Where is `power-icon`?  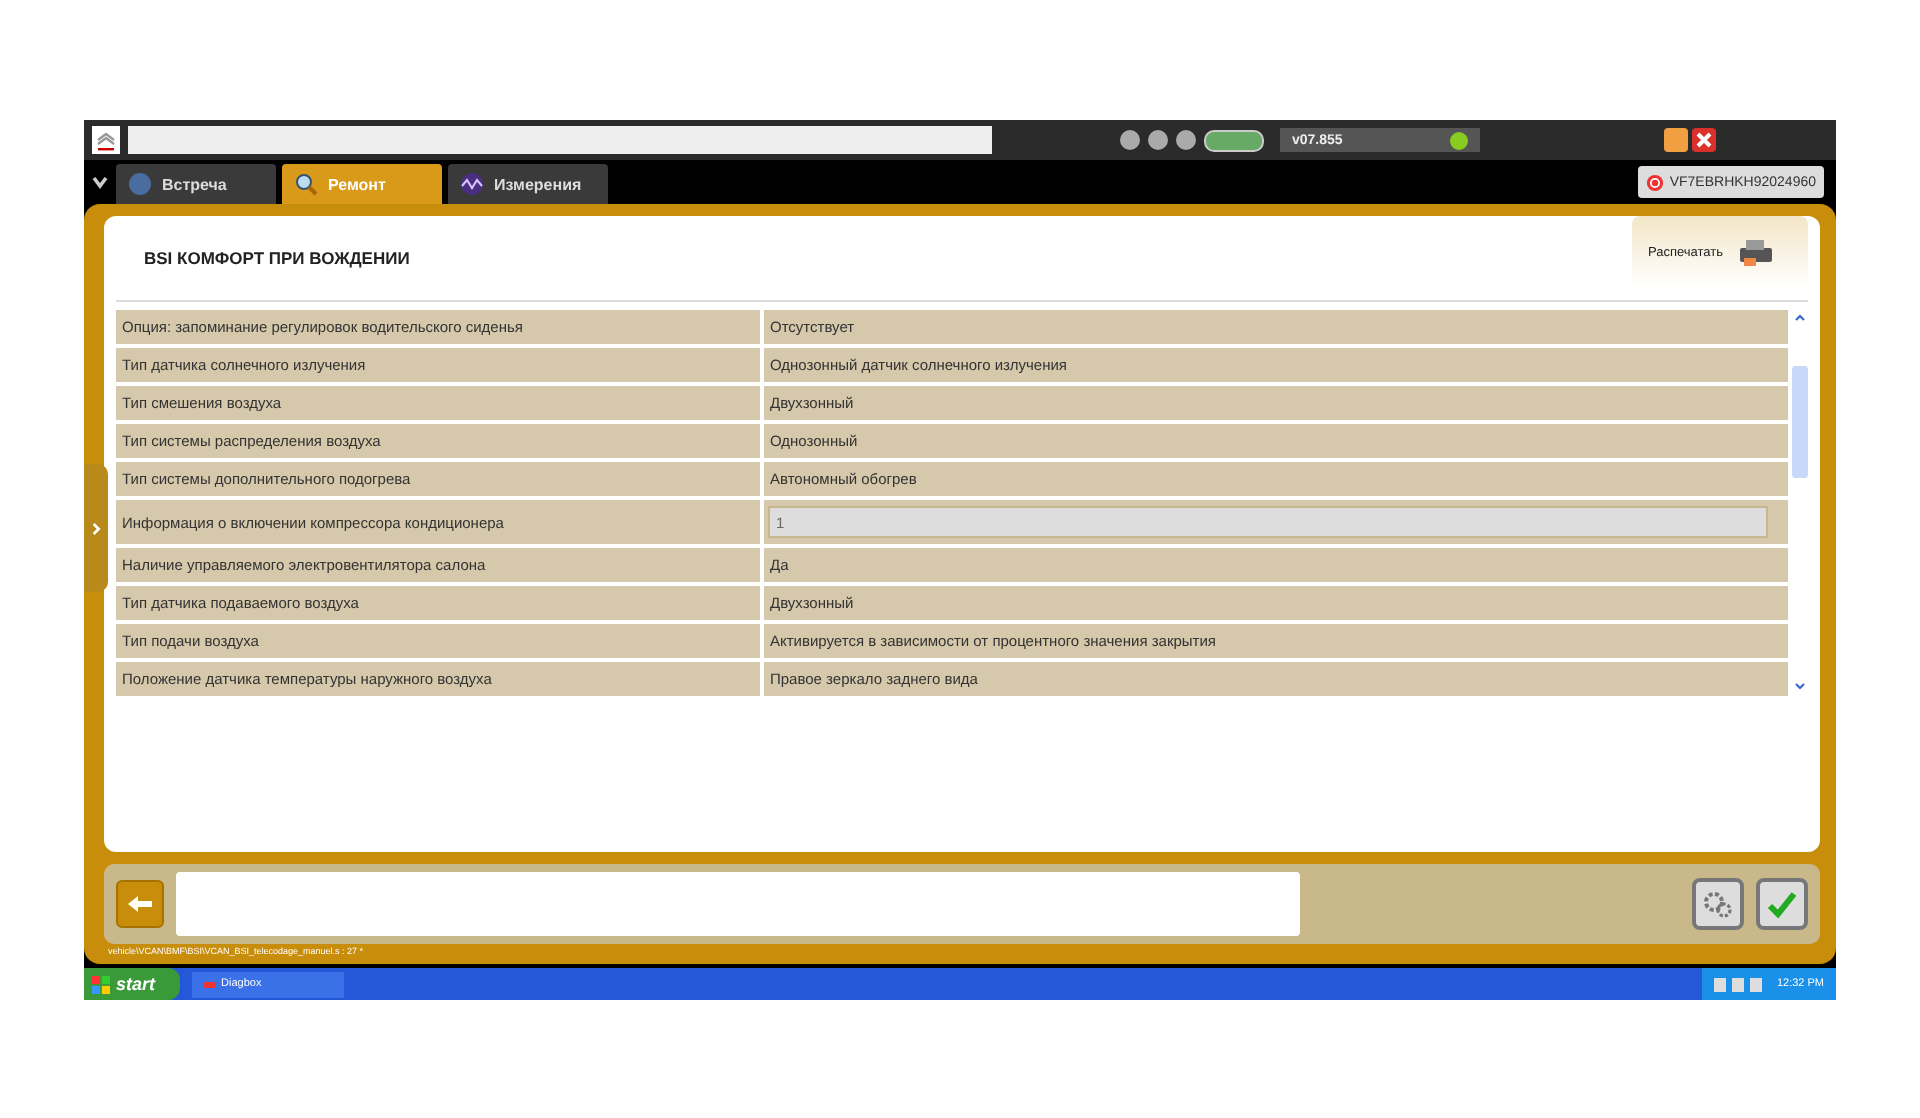 power-icon is located at coordinates (1654, 182).